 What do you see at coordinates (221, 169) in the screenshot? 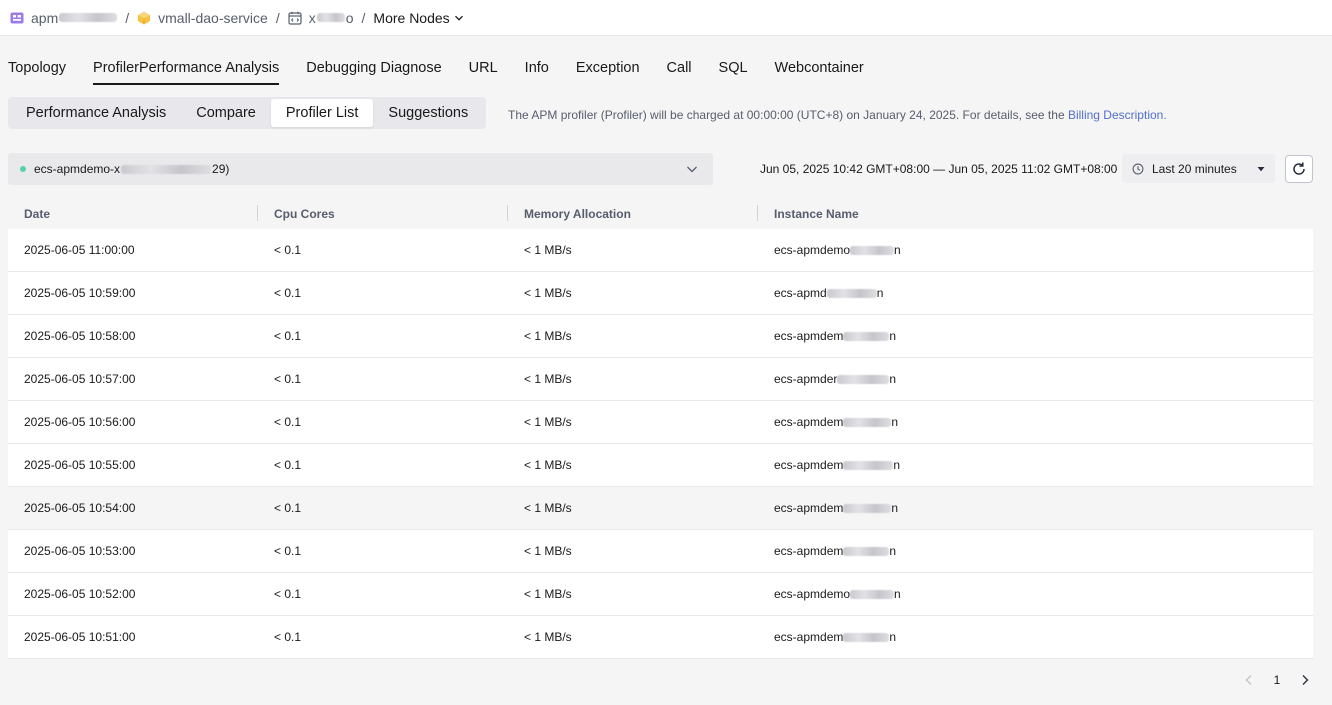
I see `instance-select-suffix: 29)` at bounding box center [221, 169].